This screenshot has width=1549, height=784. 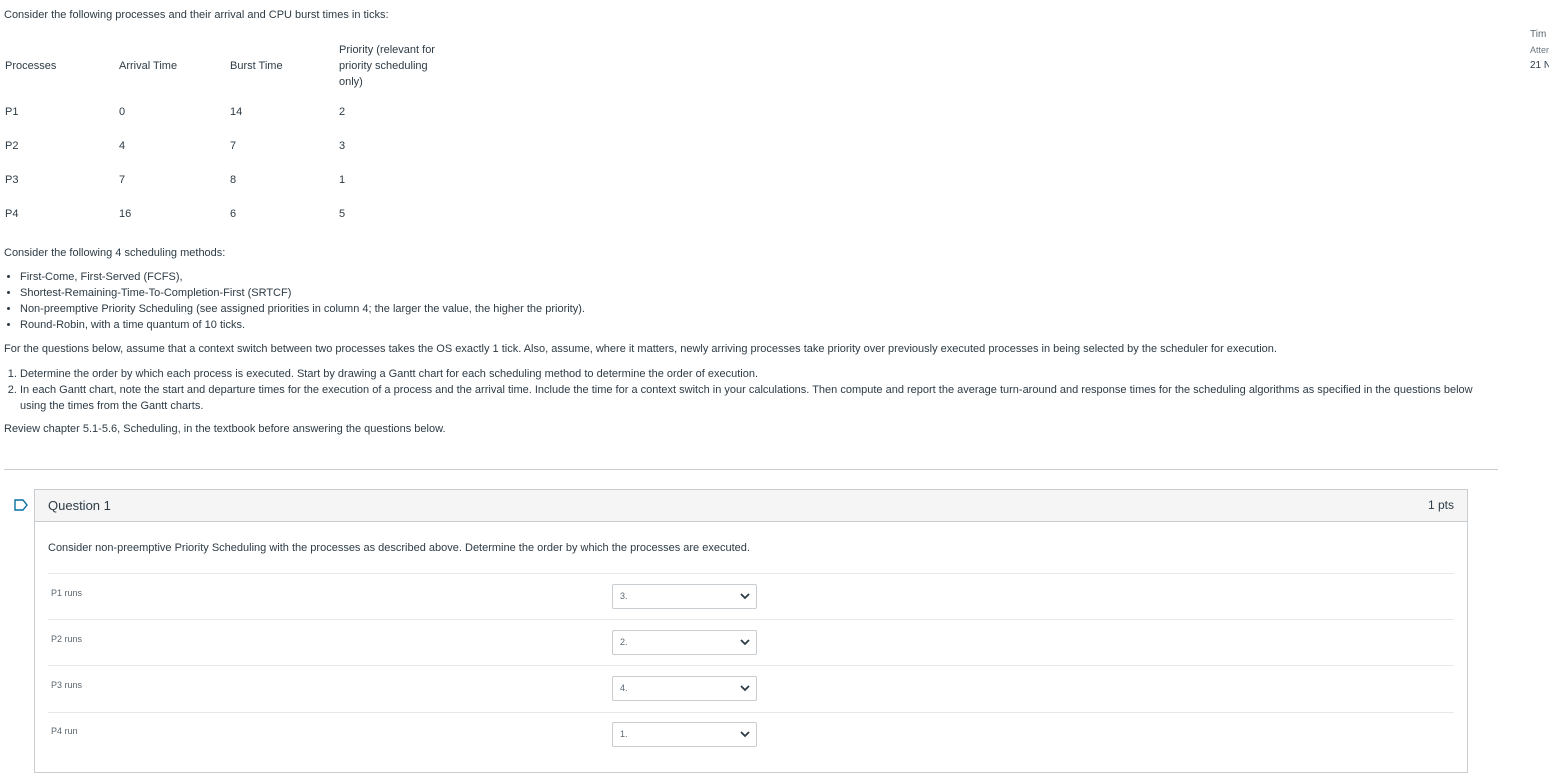 I want to click on table-row: P4 16 6 5, so click(x=219, y=214).